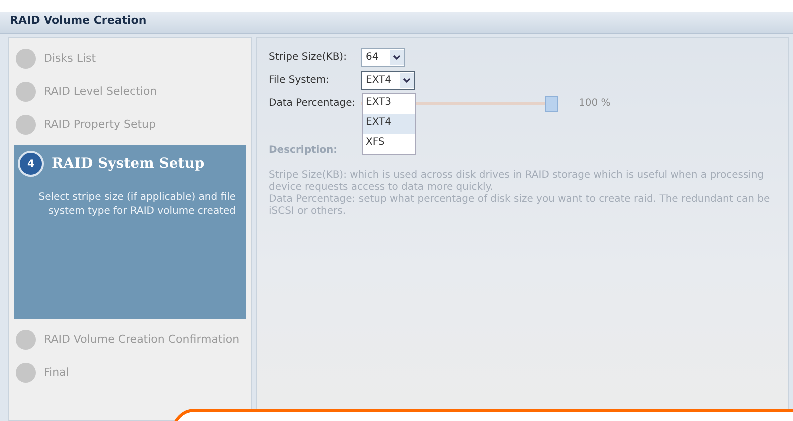 The image size is (793, 421). Describe the element at coordinates (304, 150) in the screenshot. I see `description-heading: Description:` at that location.